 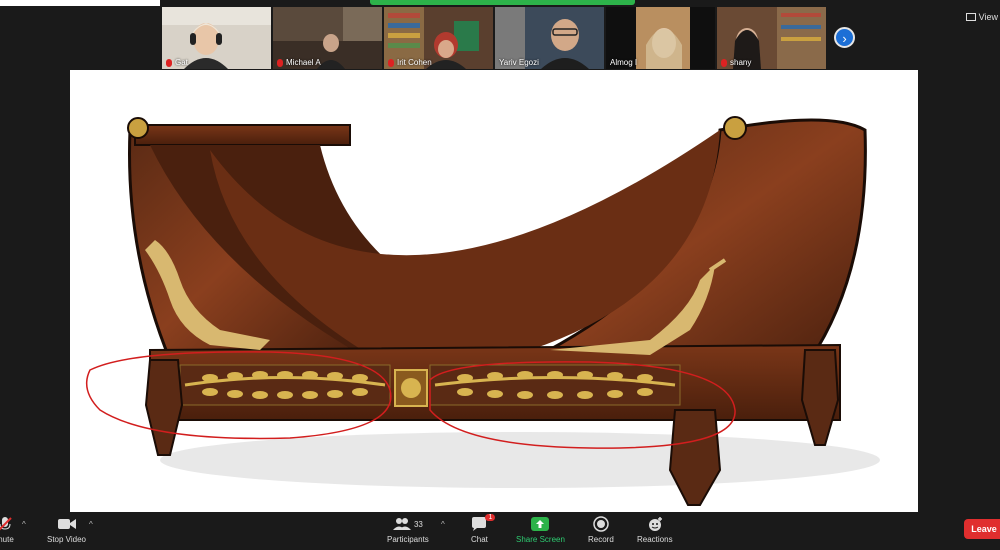 I want to click on next-page-button: ›, so click(x=844, y=37).